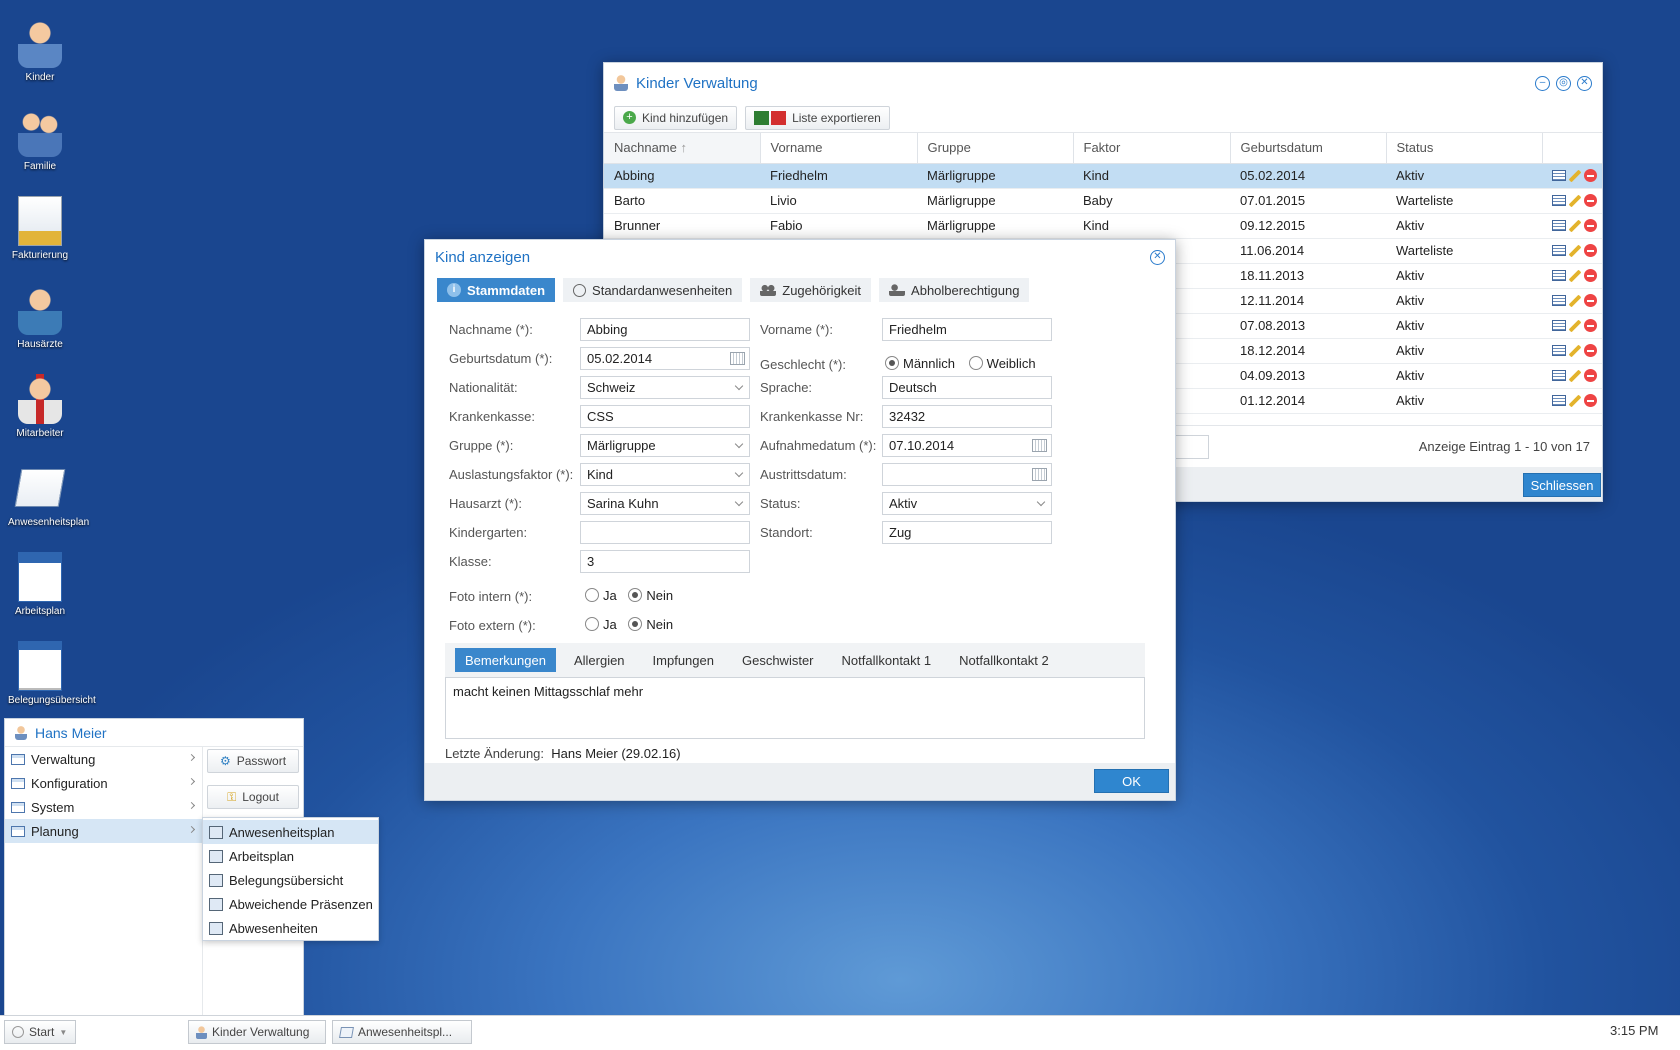 The height and width of the screenshot is (1050, 1680). I want to click on gruppe-select: Märligruppe, so click(665, 445).